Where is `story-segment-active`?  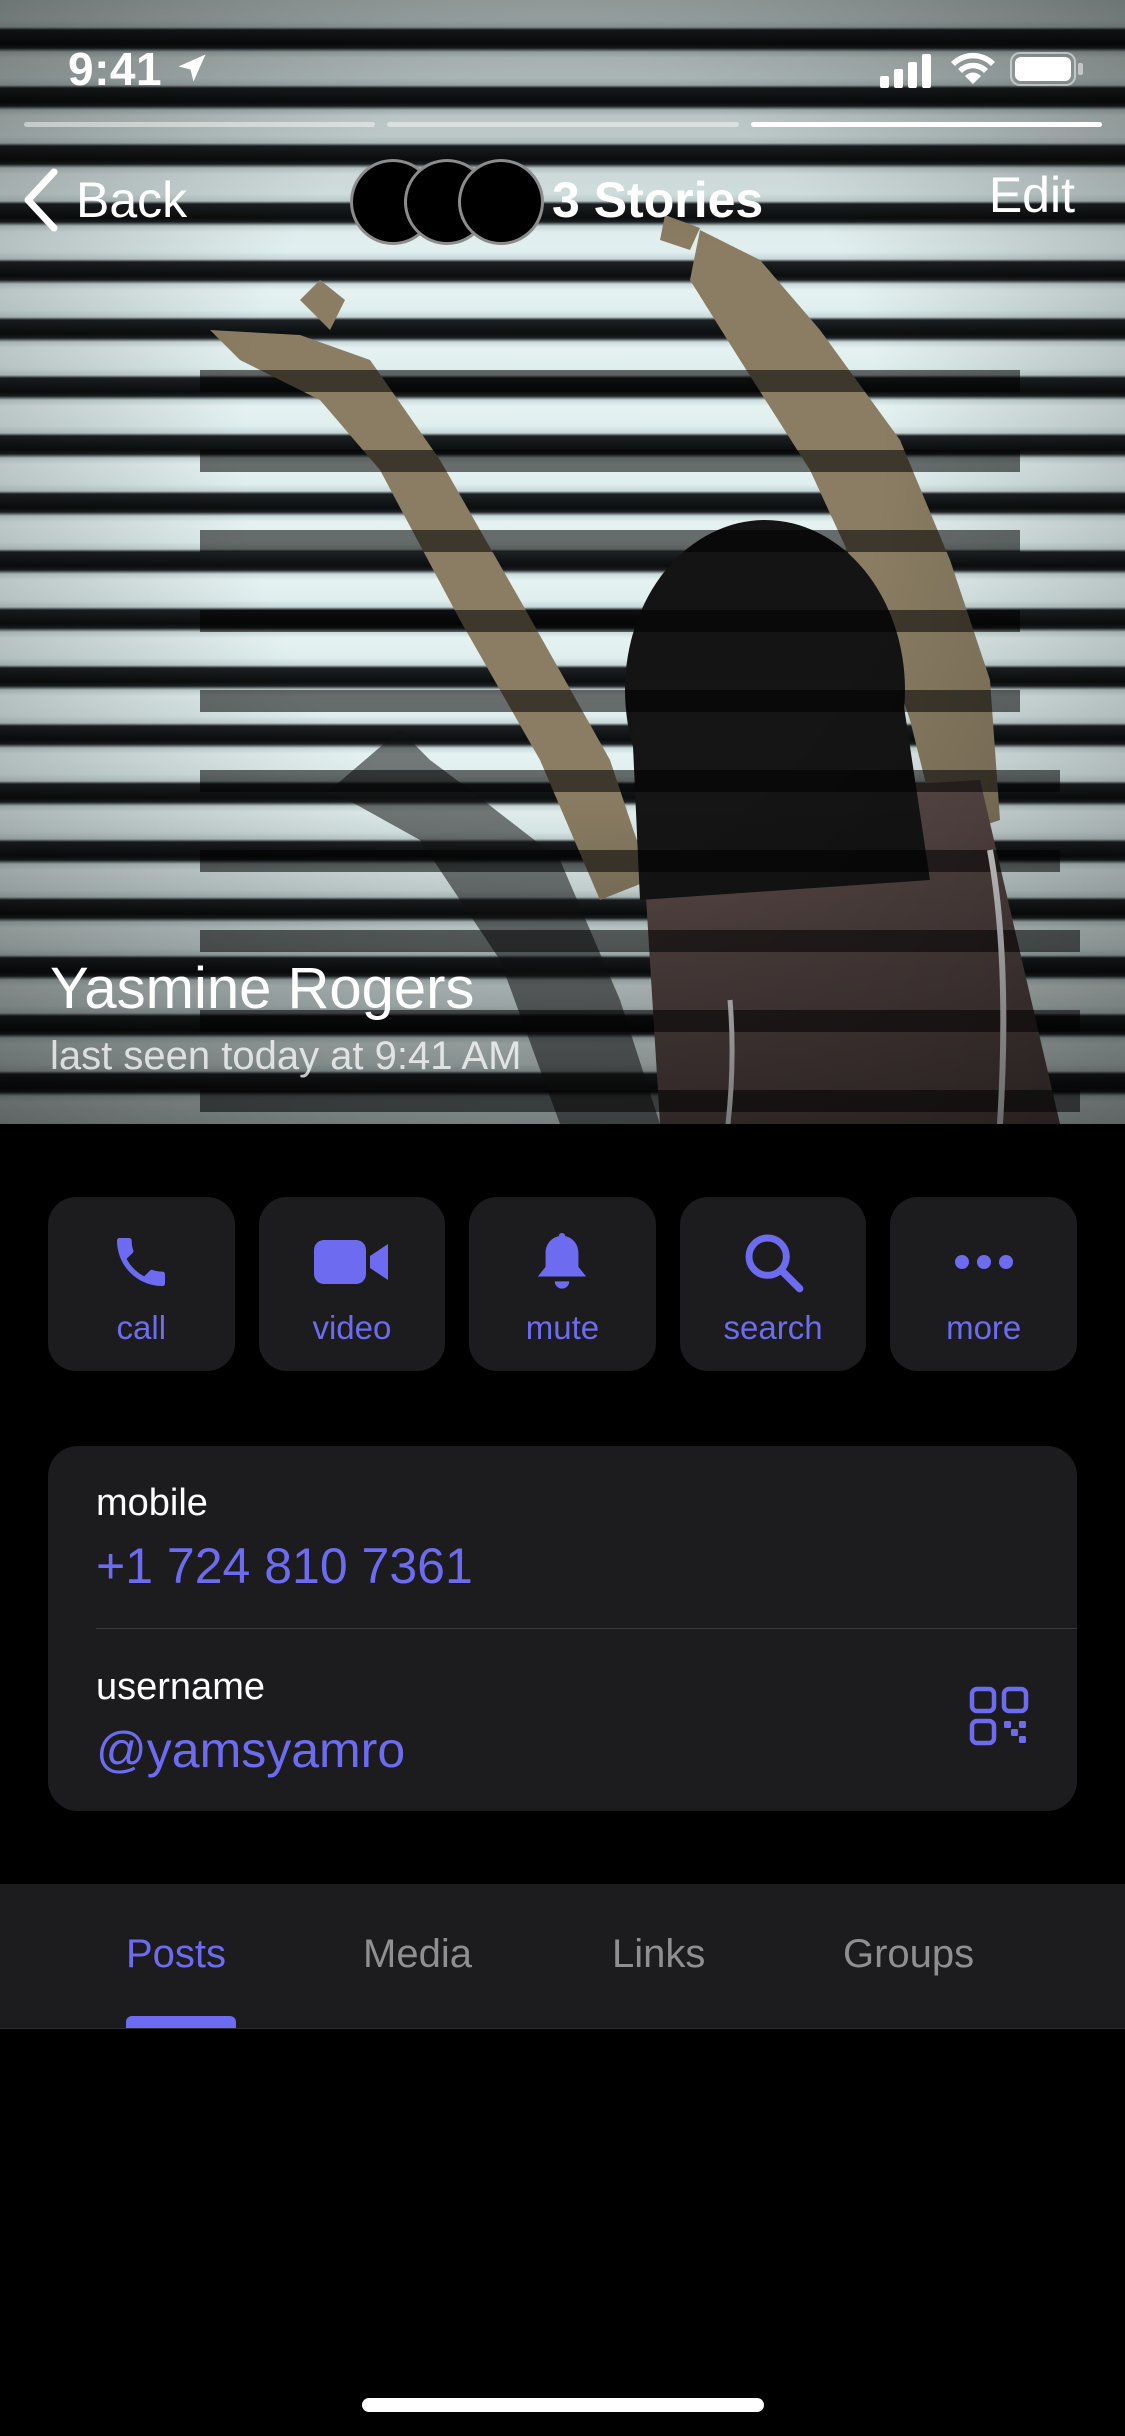 story-segment-active is located at coordinates (926, 124).